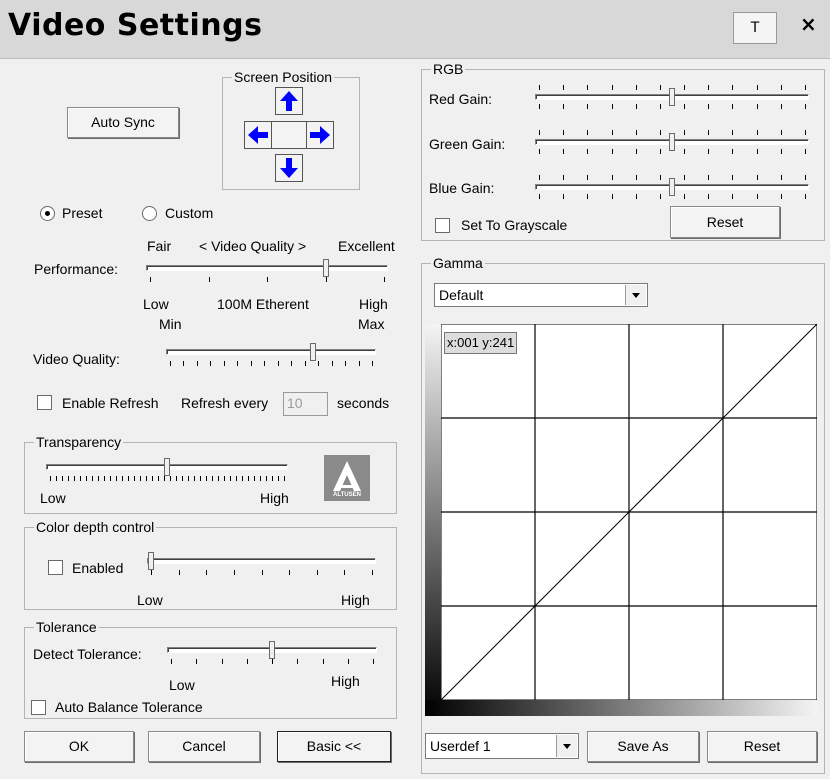 The height and width of the screenshot is (779, 830). What do you see at coordinates (135, 25) in the screenshot?
I see `window-title: Video Settings` at bounding box center [135, 25].